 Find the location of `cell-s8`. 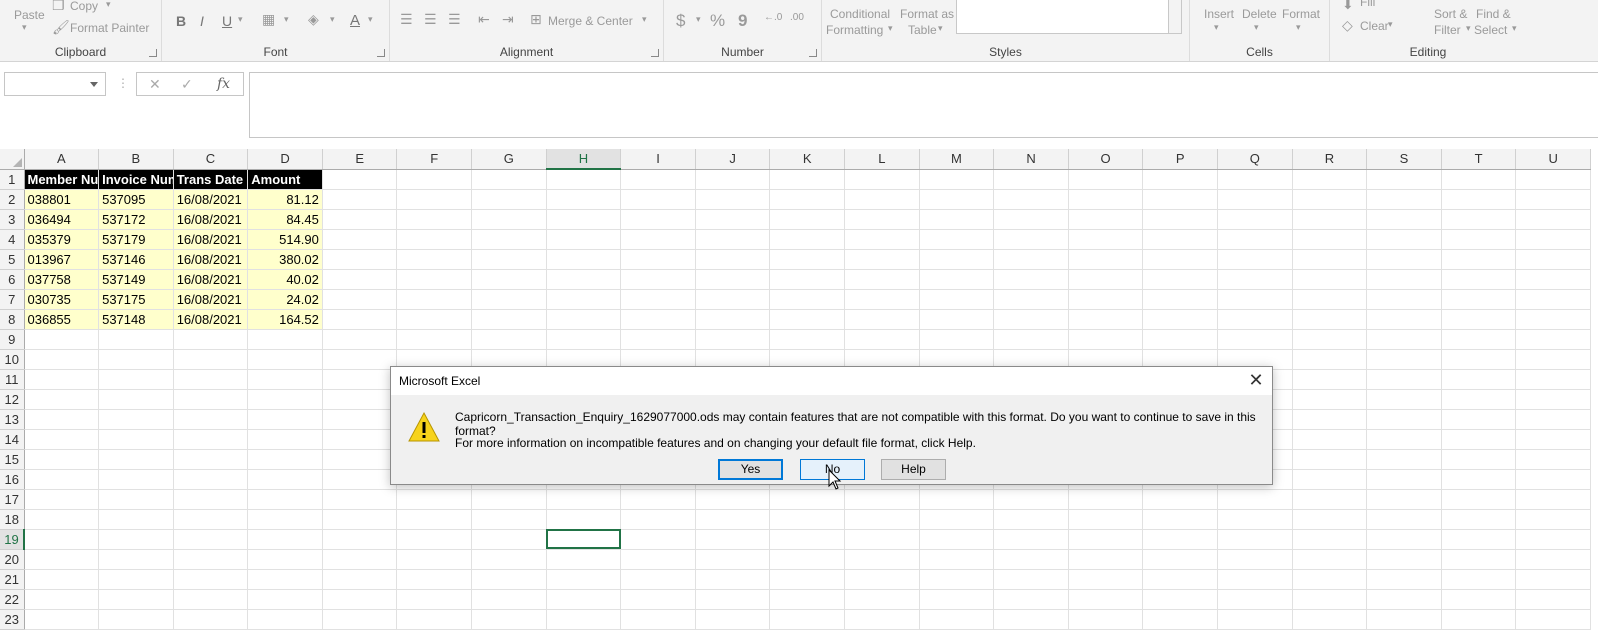

cell-s8 is located at coordinates (1404, 319).